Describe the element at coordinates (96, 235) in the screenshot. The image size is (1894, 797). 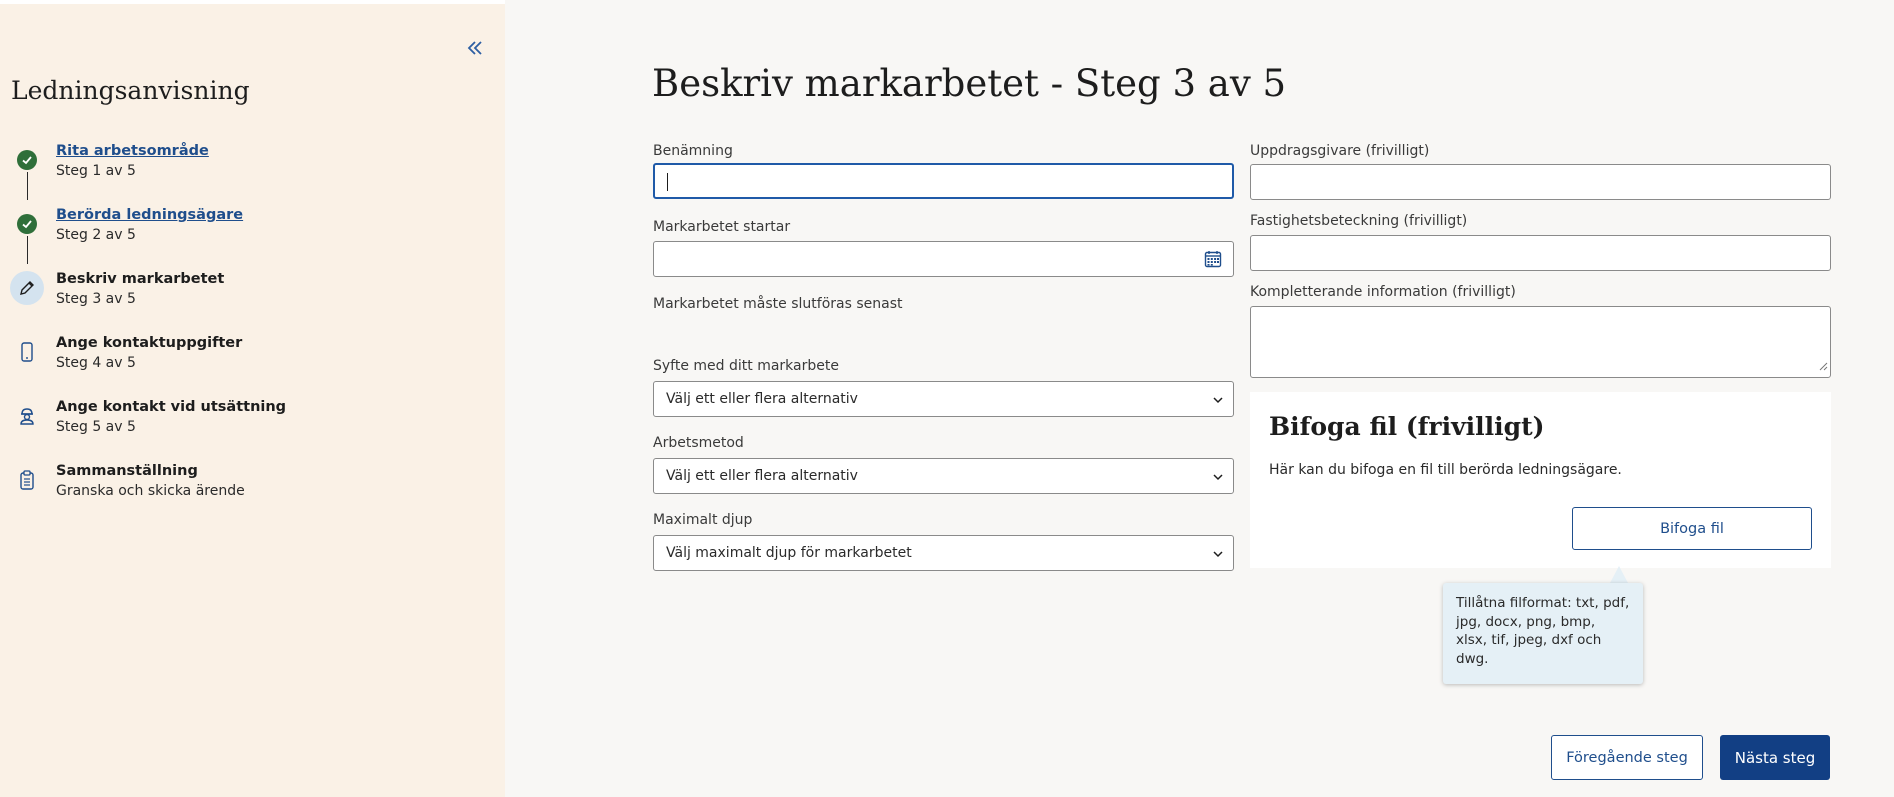
I see `step-subtitle: Steg 2 av 5` at that location.